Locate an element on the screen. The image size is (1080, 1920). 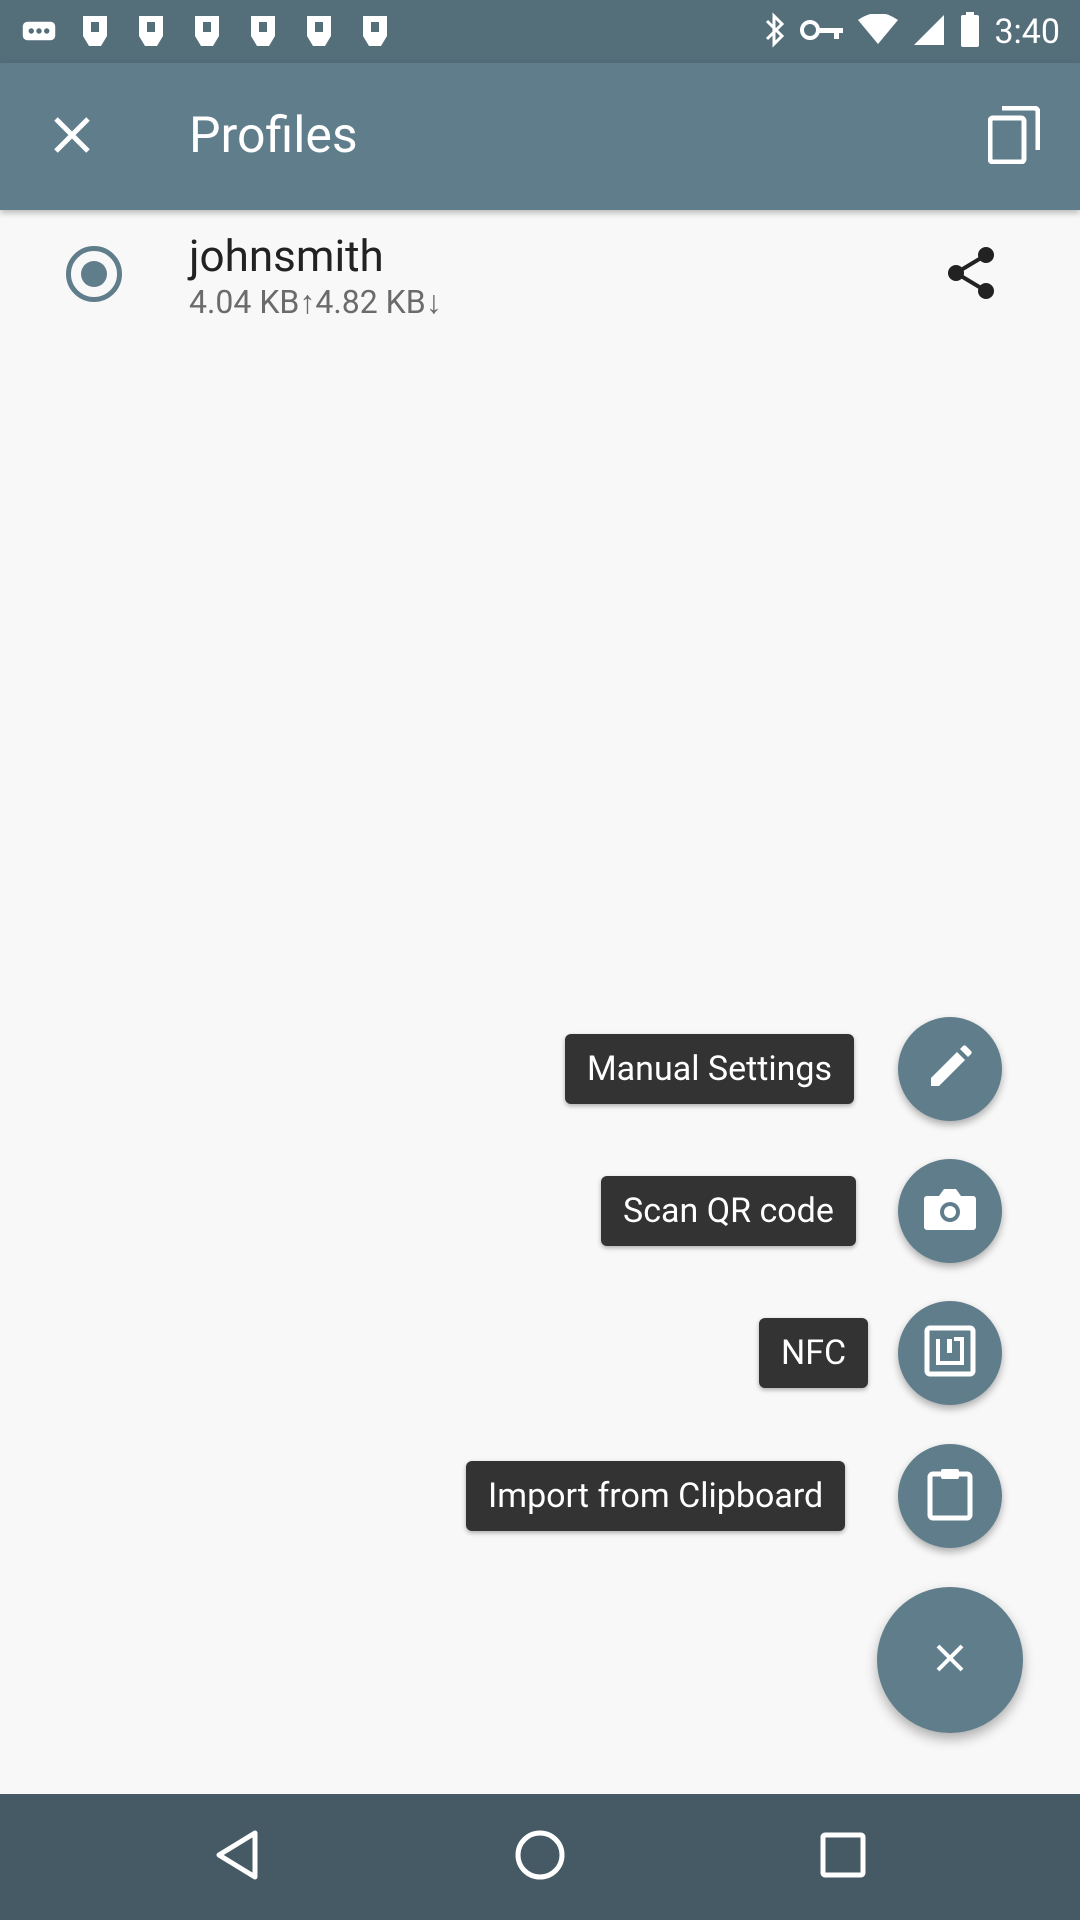
fab-menu-item-import-clipboard: Import from Clipboard is located at coordinates (540, 1496).